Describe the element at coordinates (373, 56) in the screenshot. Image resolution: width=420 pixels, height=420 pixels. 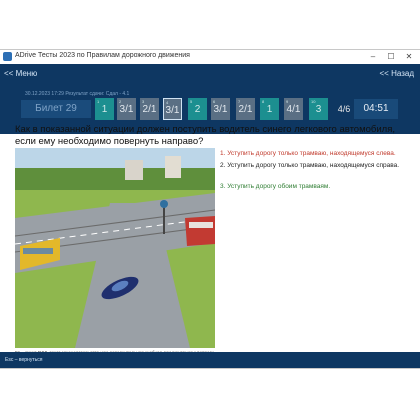
I see `minimize-button: –` at that location.